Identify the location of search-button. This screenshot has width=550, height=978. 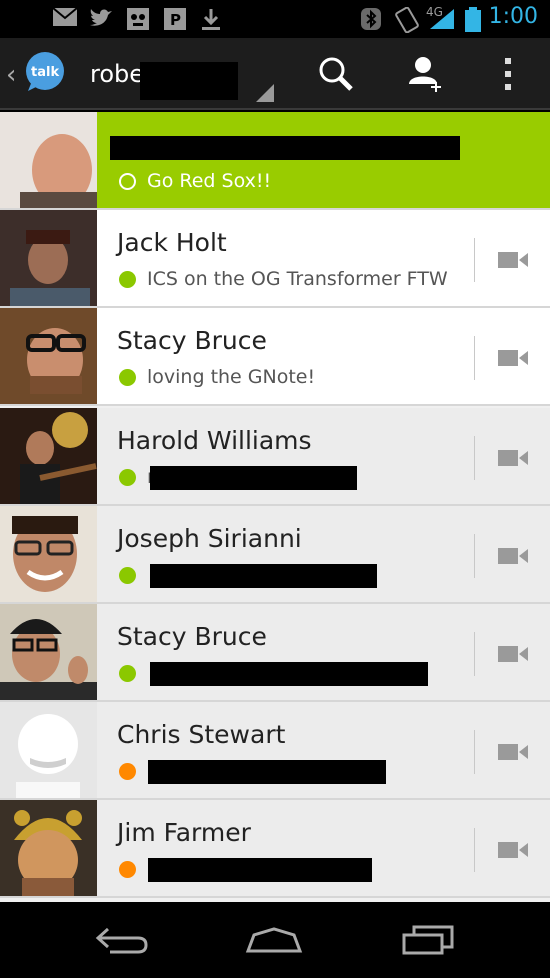
(336, 74).